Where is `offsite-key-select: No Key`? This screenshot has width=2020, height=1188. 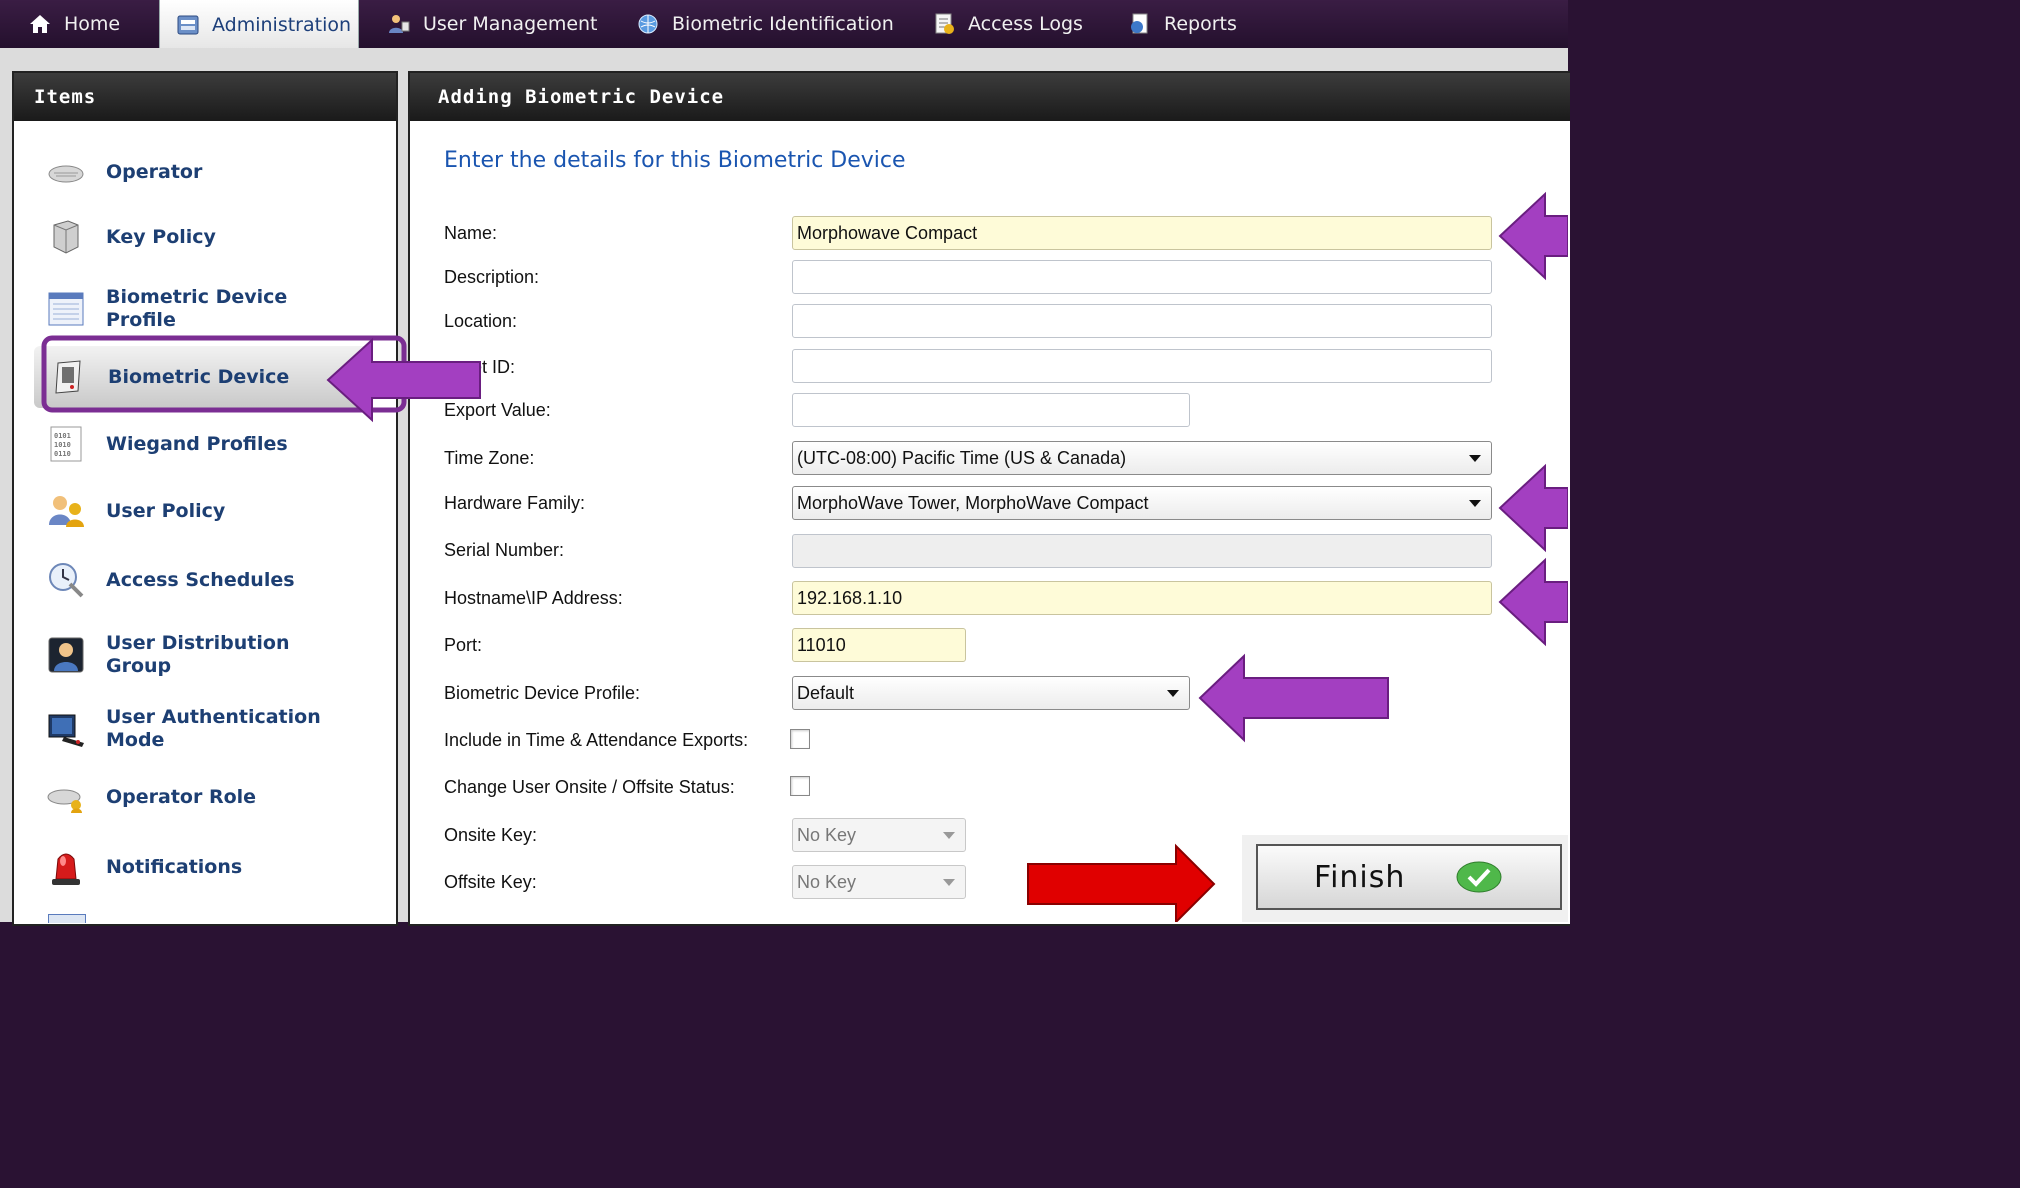 offsite-key-select: No Key is located at coordinates (879, 882).